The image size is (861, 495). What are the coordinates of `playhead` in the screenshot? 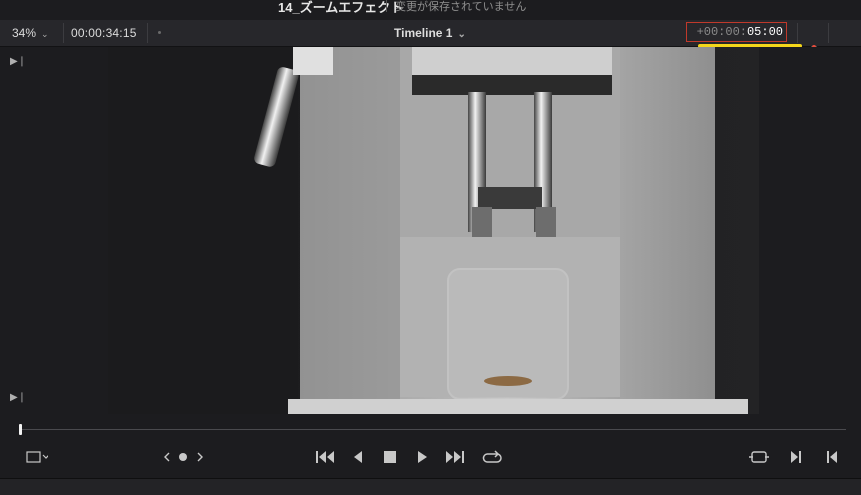 It's located at (20, 429).